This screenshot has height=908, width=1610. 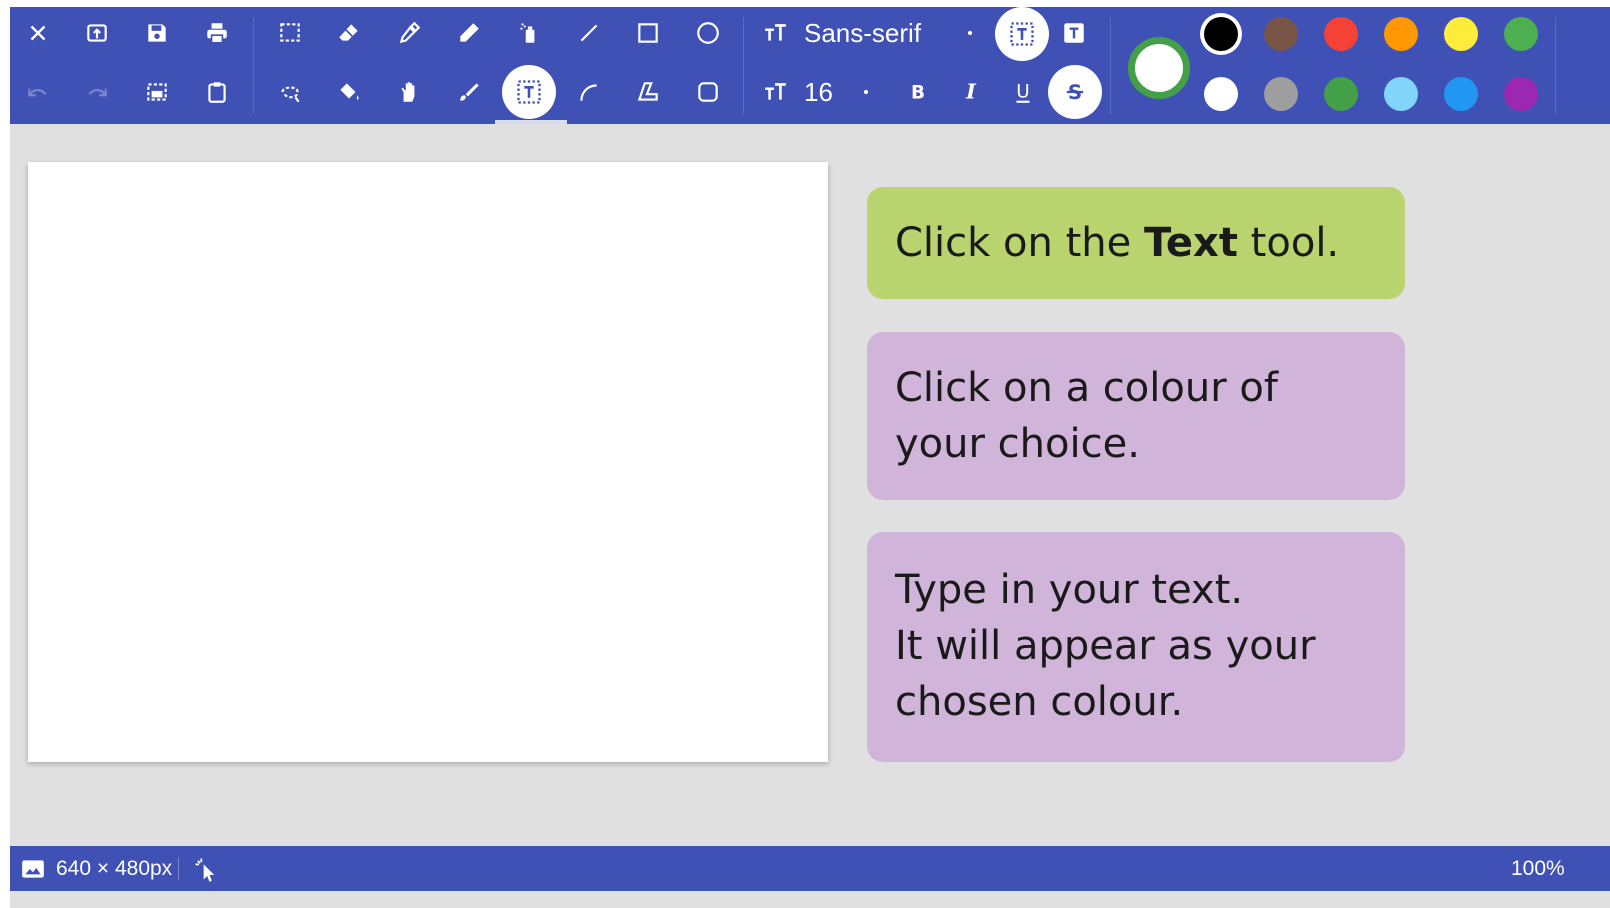 I want to click on undo-icon, so click(x=38, y=92).